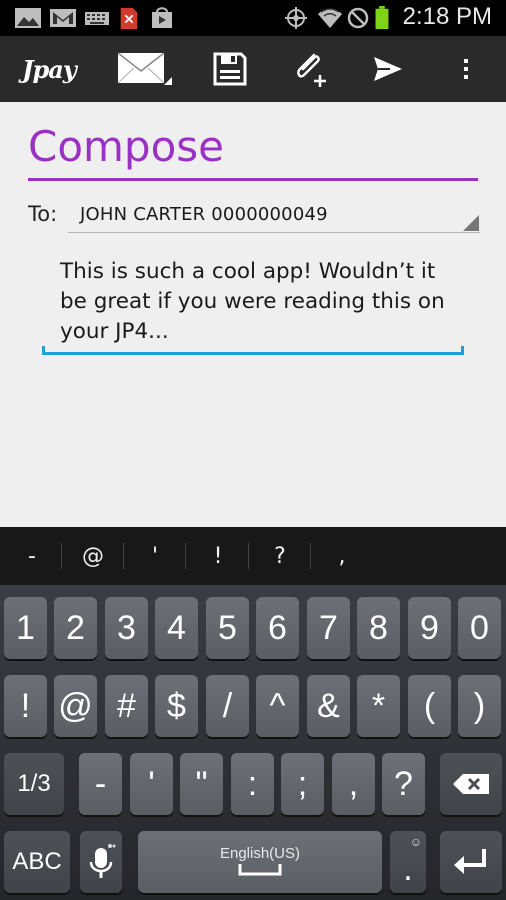  Describe the element at coordinates (274, 232) in the screenshot. I see `recipient-underline` at that location.